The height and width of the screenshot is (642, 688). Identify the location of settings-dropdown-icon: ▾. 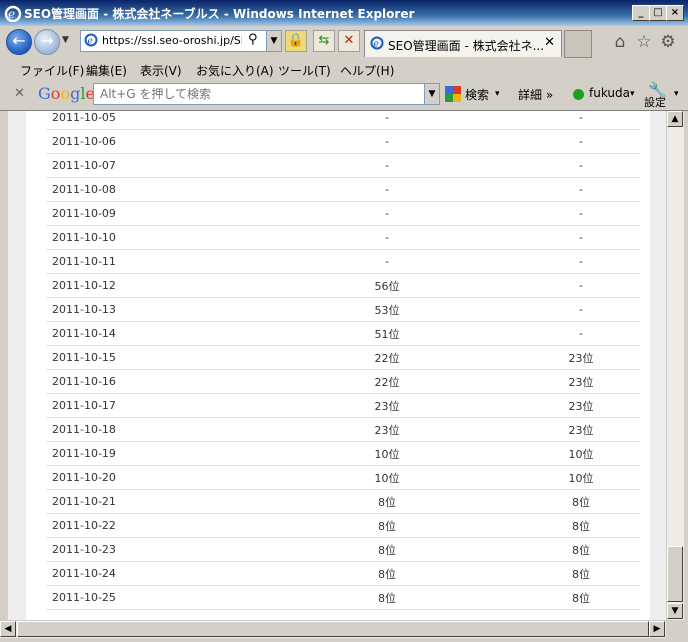
(676, 94).